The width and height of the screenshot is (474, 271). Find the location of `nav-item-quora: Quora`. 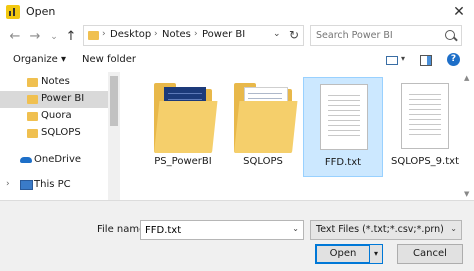

nav-item-quora: Quora is located at coordinates (54, 116).